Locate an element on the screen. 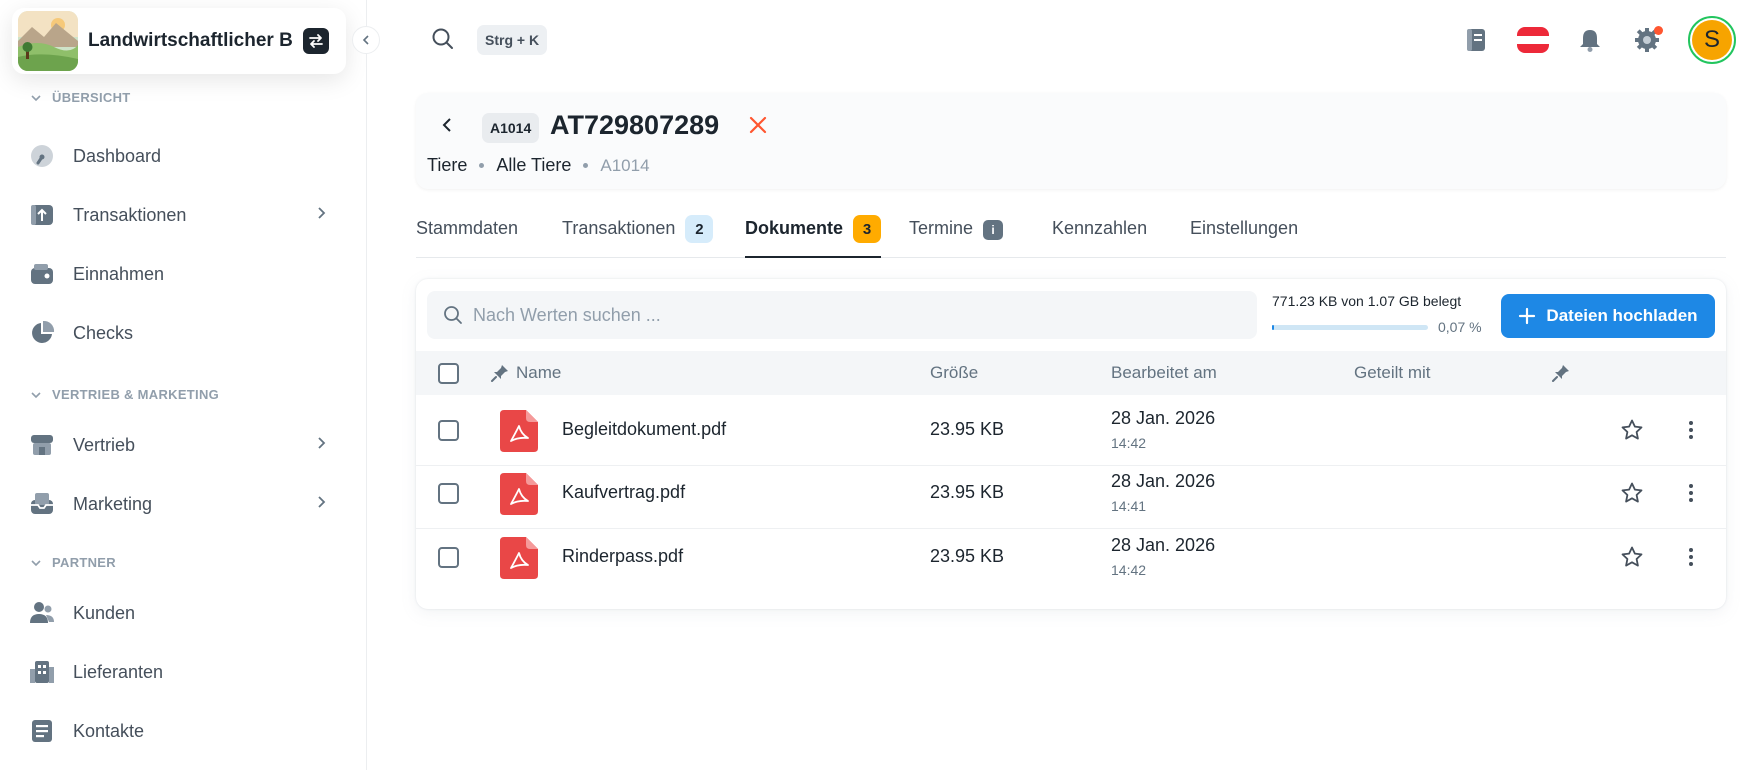 The image size is (1758, 770). sidebar-item-label: Vertrieb is located at coordinates (104, 444).